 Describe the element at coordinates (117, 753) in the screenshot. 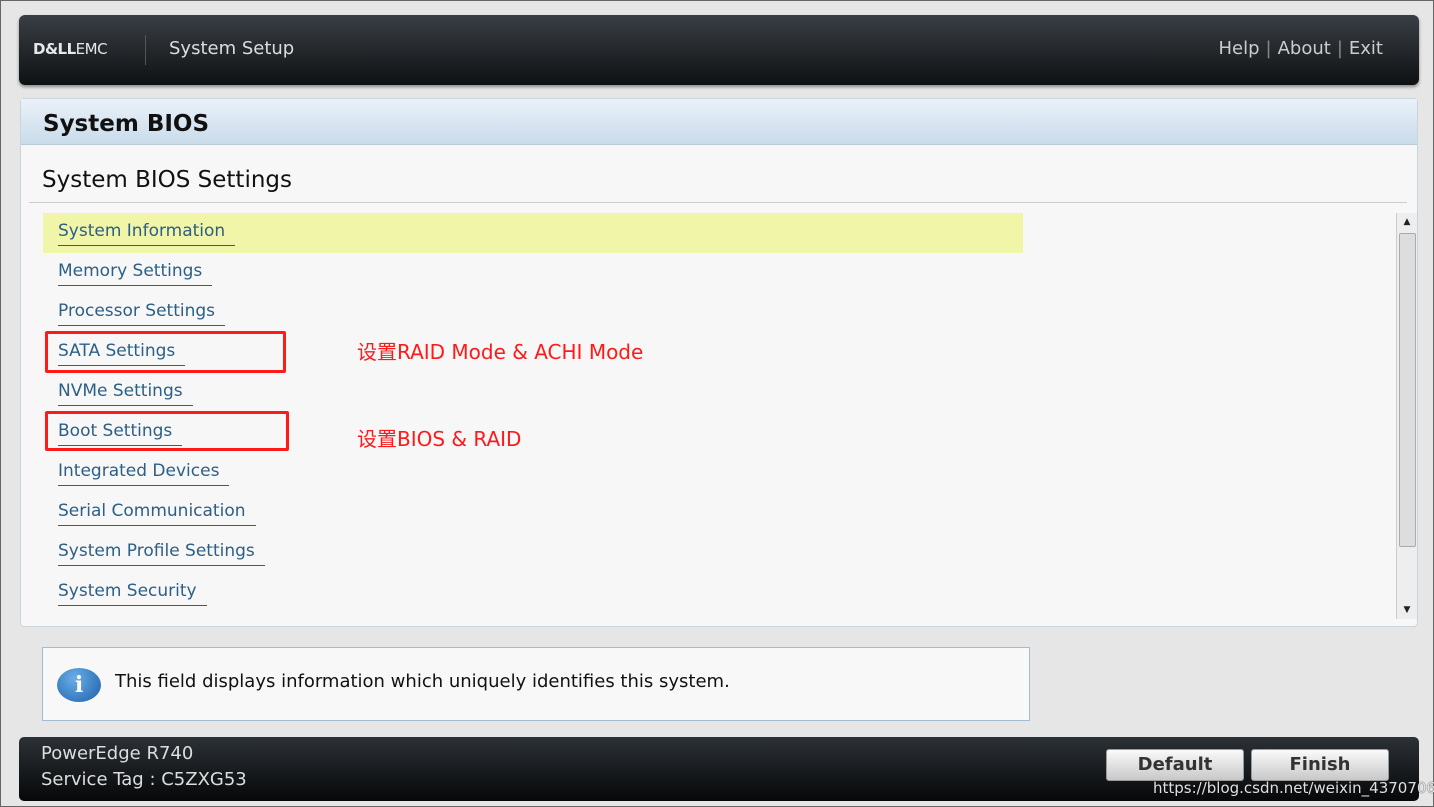

I see `system-model: PowerEdge R740` at that location.